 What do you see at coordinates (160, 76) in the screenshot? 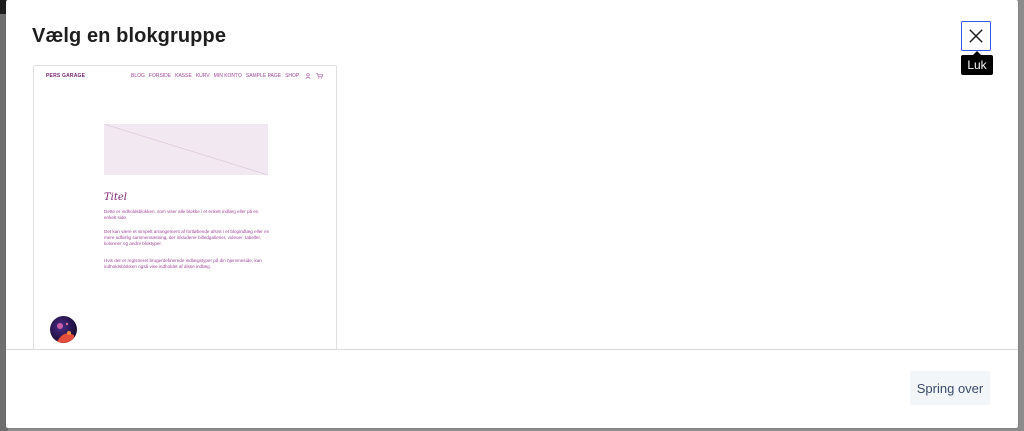
I see `preview-nav-item: FORSIDE` at bounding box center [160, 76].